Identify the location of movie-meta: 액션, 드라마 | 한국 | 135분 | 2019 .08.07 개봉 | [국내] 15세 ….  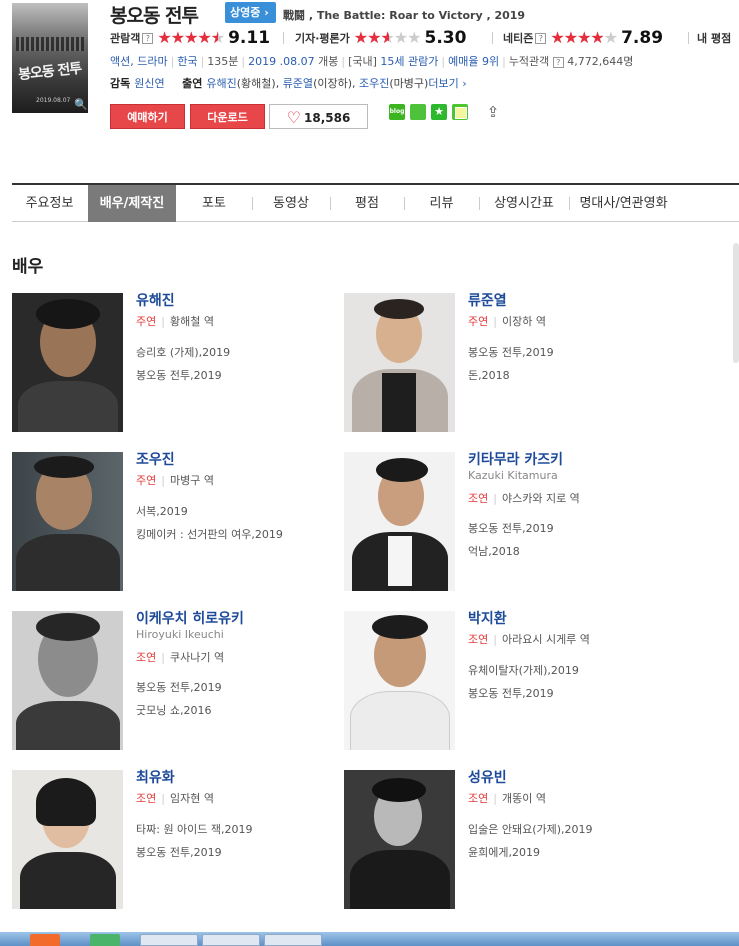
(372, 61).